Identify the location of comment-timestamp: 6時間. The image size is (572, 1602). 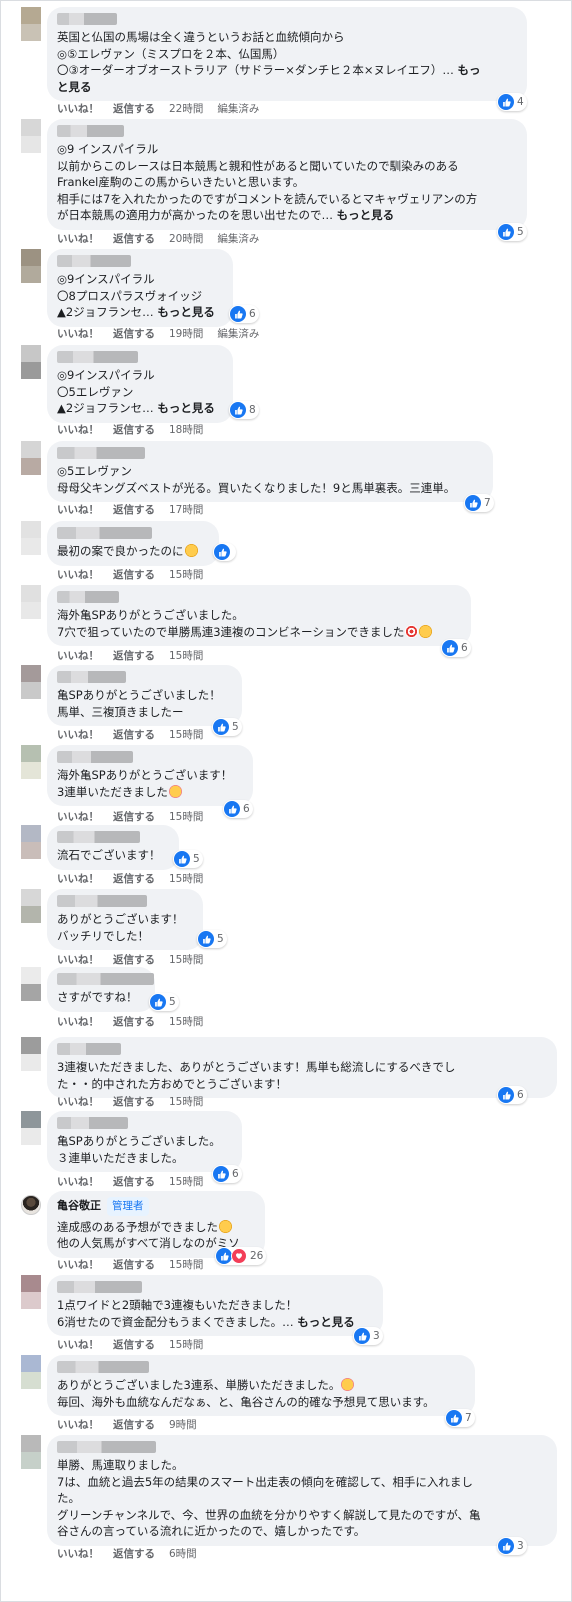
(183, 1553).